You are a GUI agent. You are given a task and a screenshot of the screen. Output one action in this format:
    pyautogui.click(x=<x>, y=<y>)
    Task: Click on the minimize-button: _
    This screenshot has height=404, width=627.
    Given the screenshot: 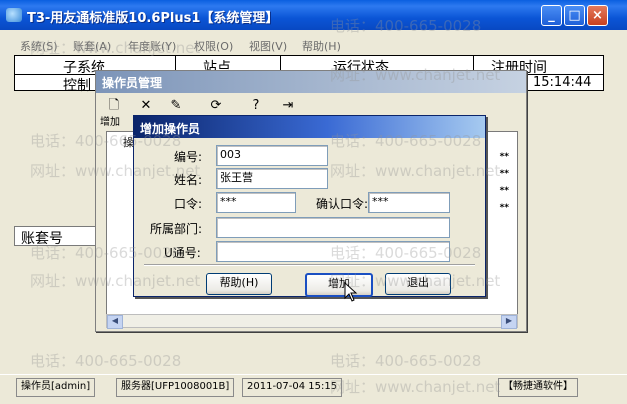 What is the action you would take?
    pyautogui.click(x=551, y=15)
    